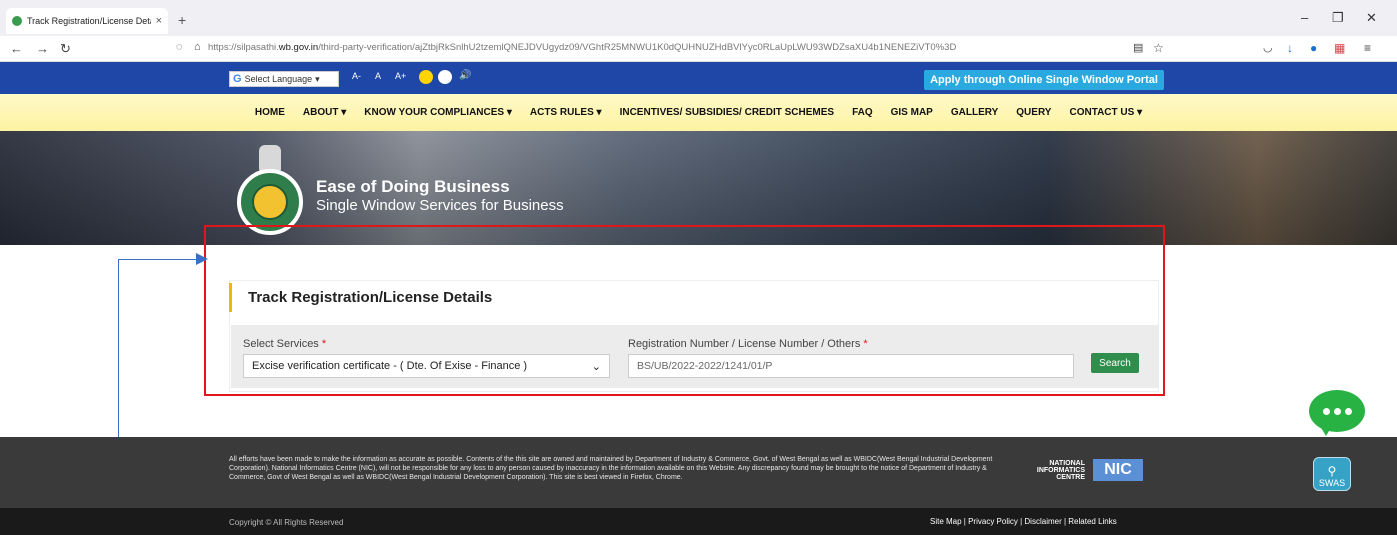 The width and height of the screenshot is (1397, 535). I want to click on chat-bubble-button, so click(1337, 411).